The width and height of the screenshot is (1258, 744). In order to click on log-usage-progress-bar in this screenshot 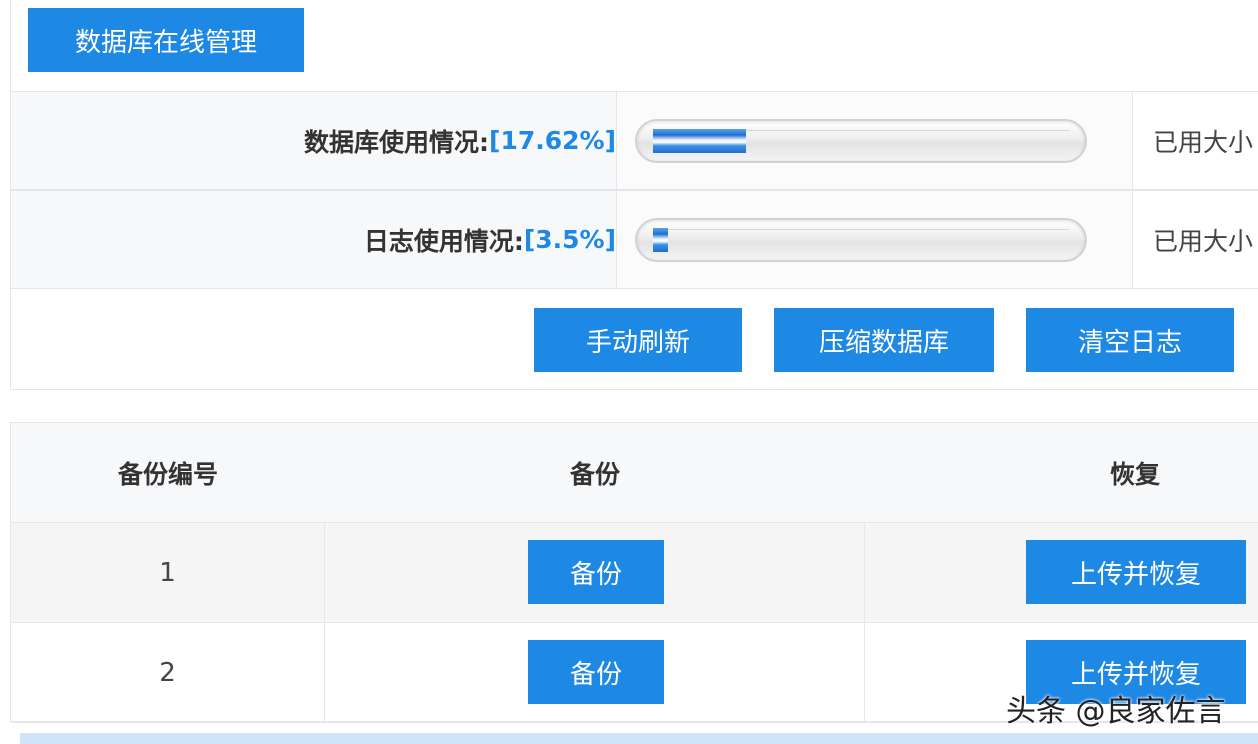, I will do `click(861, 240)`.